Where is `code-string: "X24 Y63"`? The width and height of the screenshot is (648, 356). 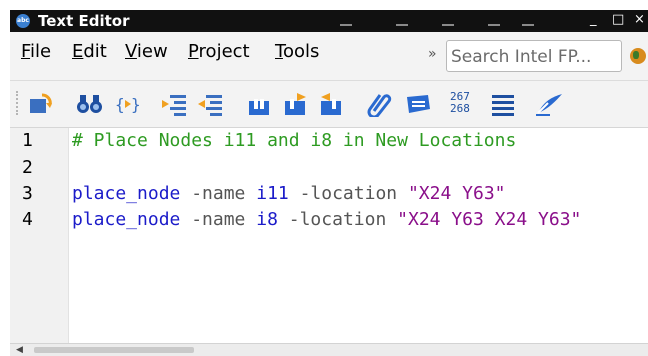 code-string: "X24 Y63" is located at coordinates (456, 193).